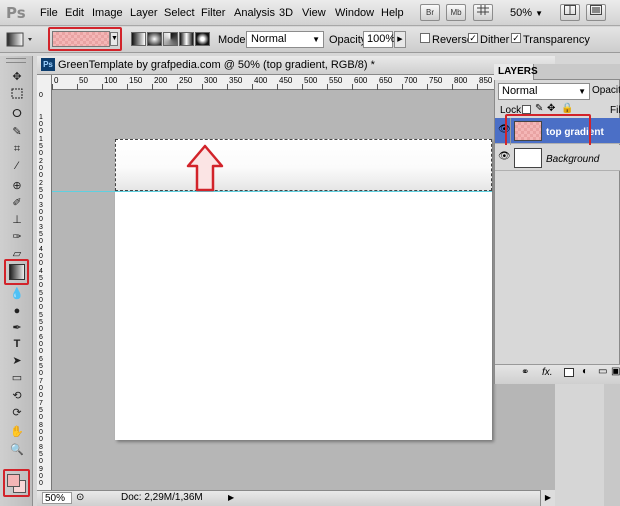 The image size is (620, 506). What do you see at coordinates (231, 497) in the screenshot?
I see `status-menu-icon: ▶` at bounding box center [231, 497].